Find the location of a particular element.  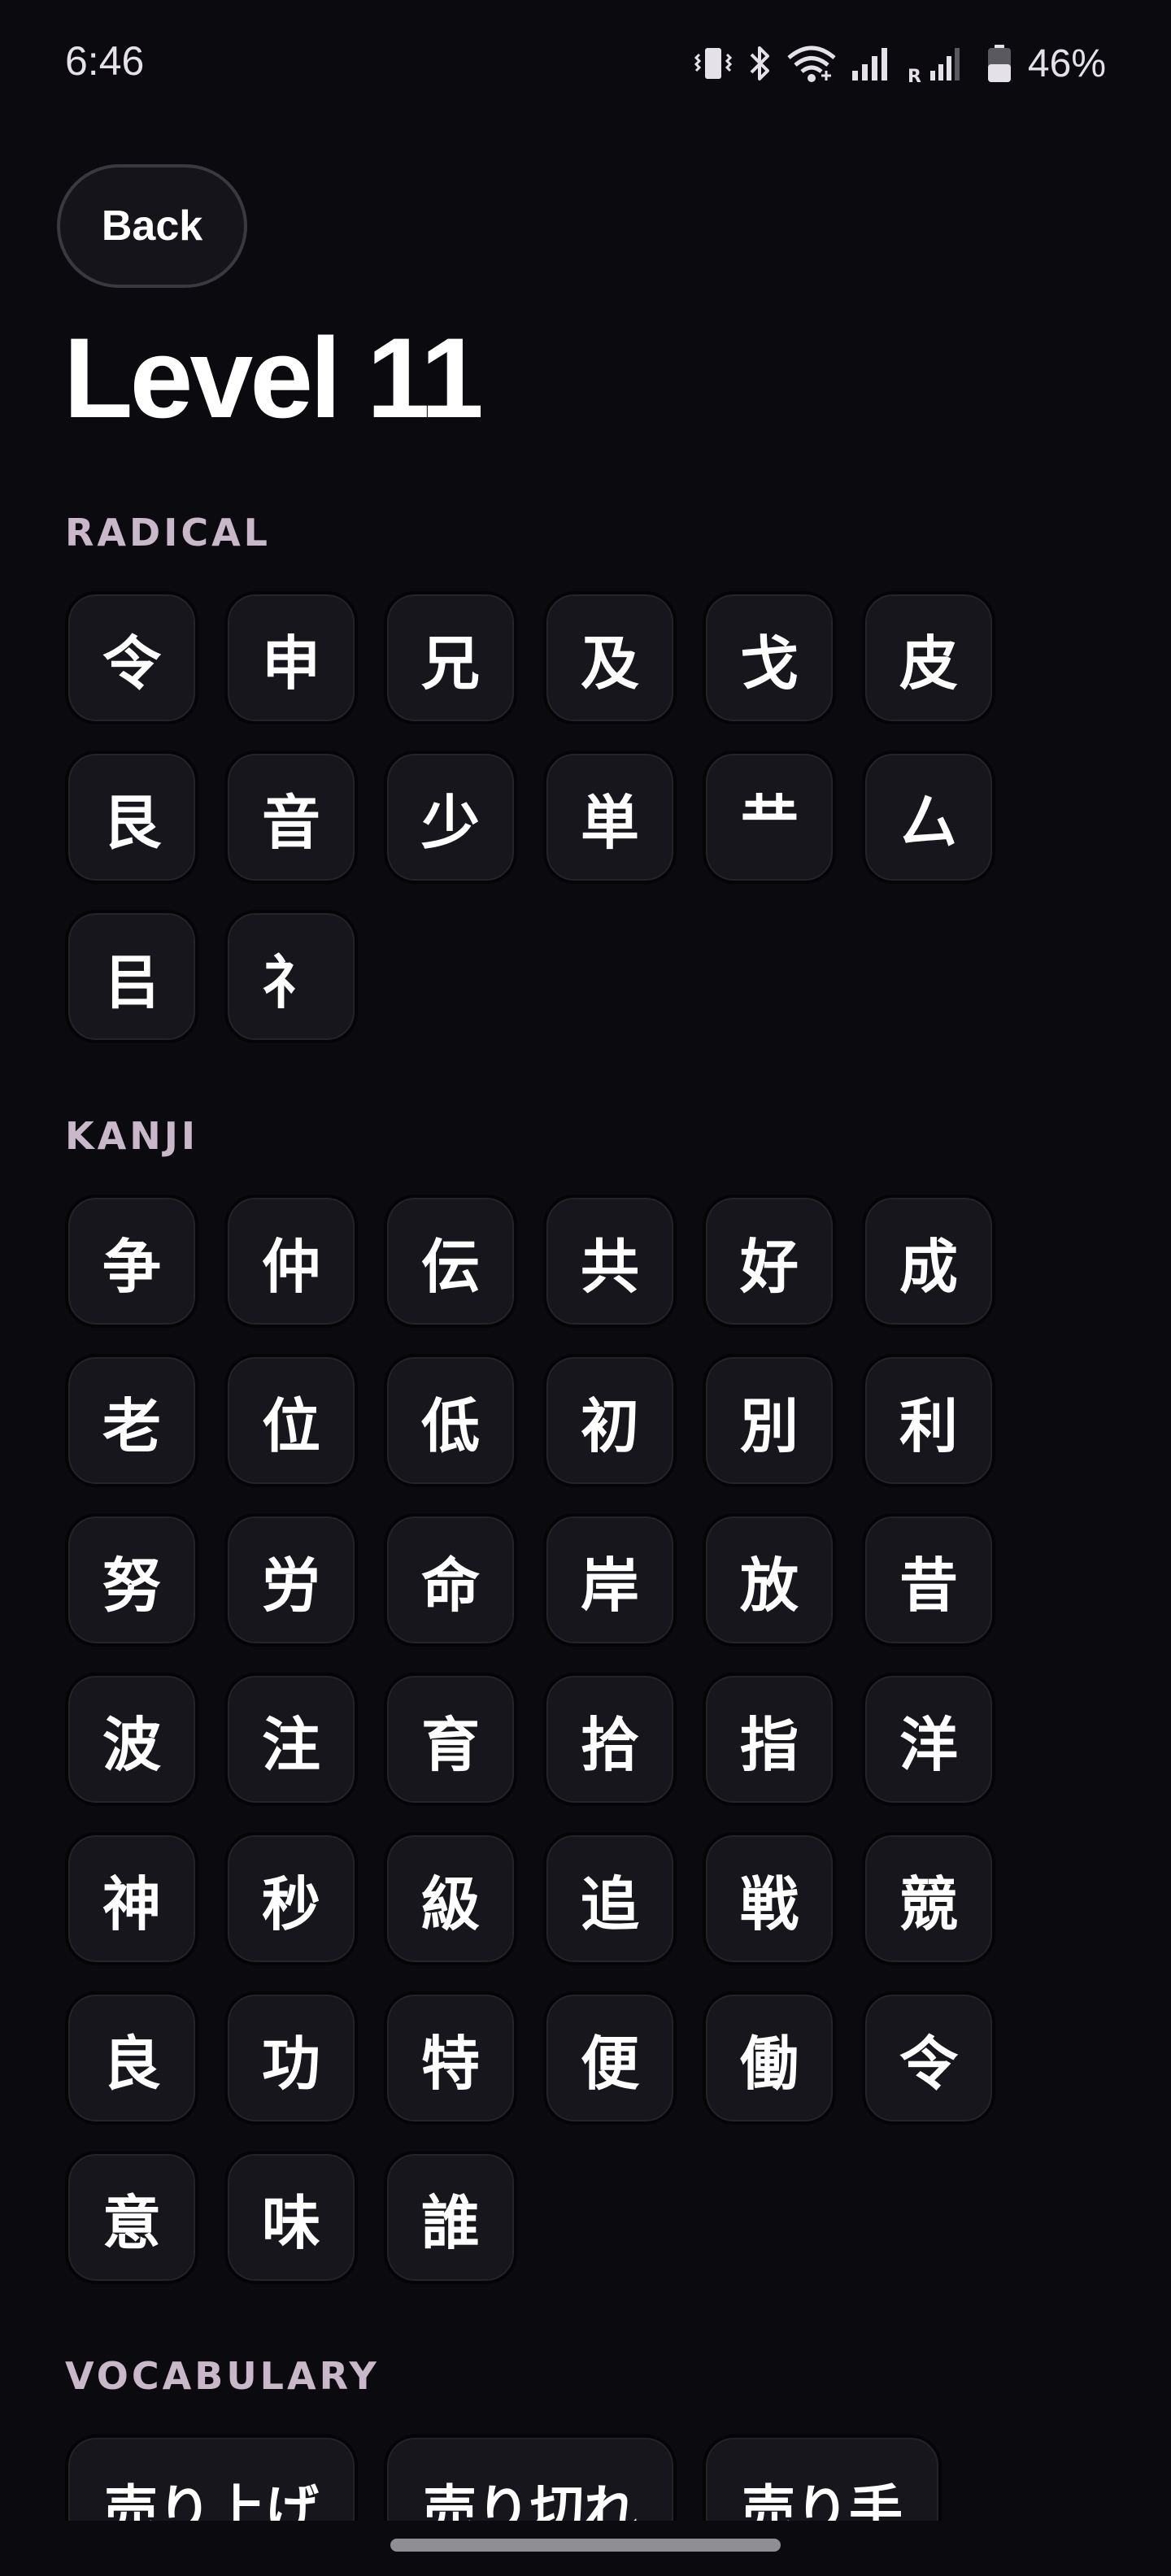

radical-section-label: RADICAL is located at coordinates (168, 533).